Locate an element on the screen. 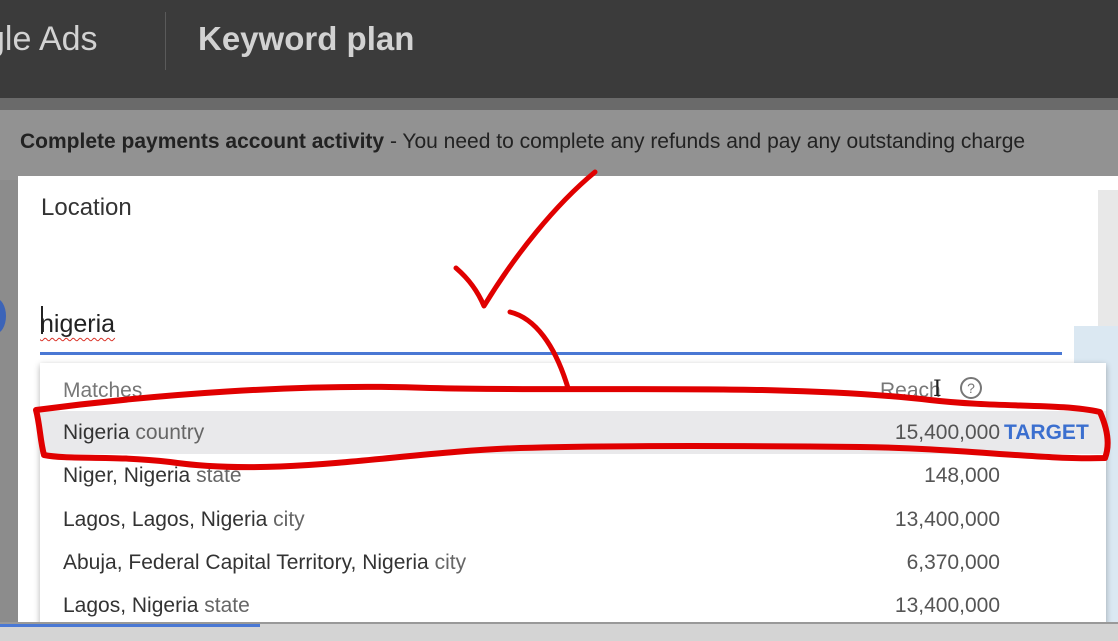 This screenshot has height=641, width=1118. location-name: Nigeria is located at coordinates (96, 432).